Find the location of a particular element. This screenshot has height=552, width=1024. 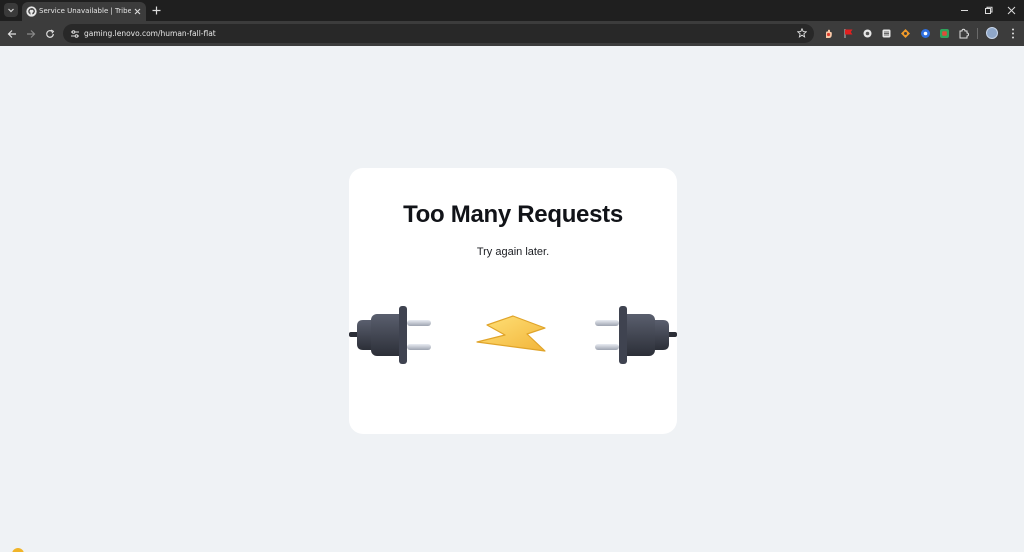

tab-active: Service Unavailable | Tribe is located at coordinates (84, 11).